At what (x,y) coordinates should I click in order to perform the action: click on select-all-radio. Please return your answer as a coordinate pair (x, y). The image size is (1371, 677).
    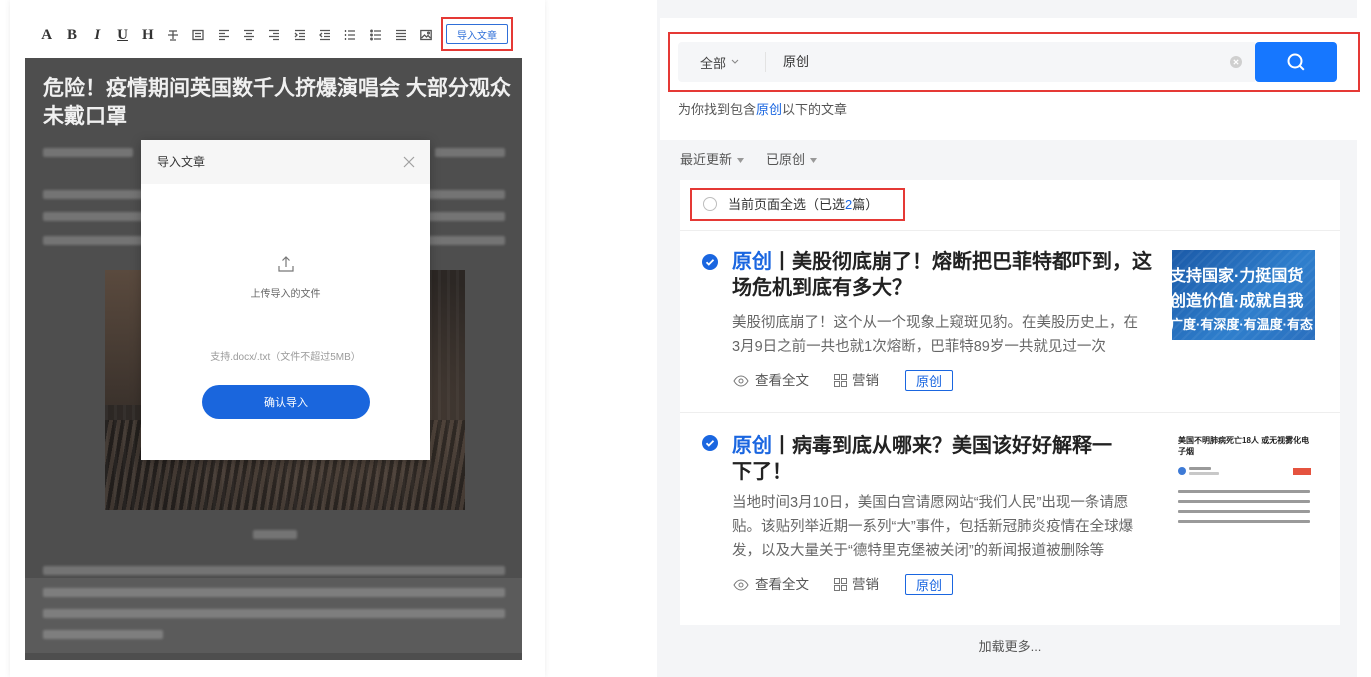
    Looking at the image, I should click on (710, 204).